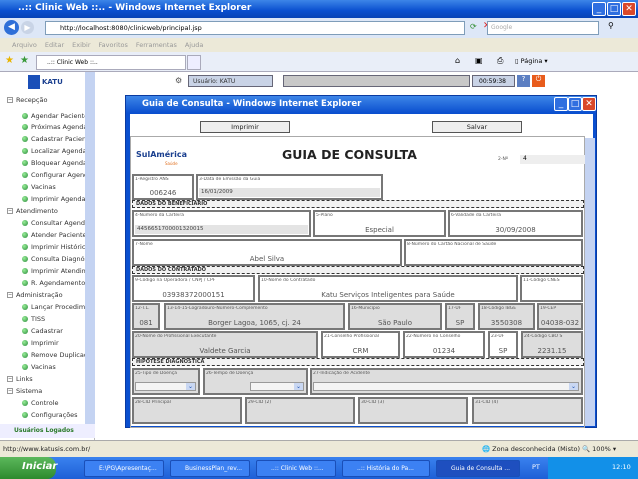 Image resolution: width=638 pixels, height=479 pixels. Describe the element at coordinates (413, 410) in the screenshot. I see `field-f30: 30-CID (3)` at that location.